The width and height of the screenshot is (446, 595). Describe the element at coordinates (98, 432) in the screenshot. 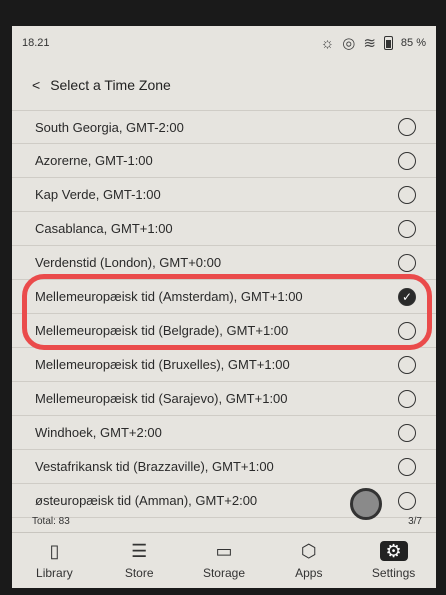

I see `timezone-label: Windhoek, GMT+2:00` at that location.